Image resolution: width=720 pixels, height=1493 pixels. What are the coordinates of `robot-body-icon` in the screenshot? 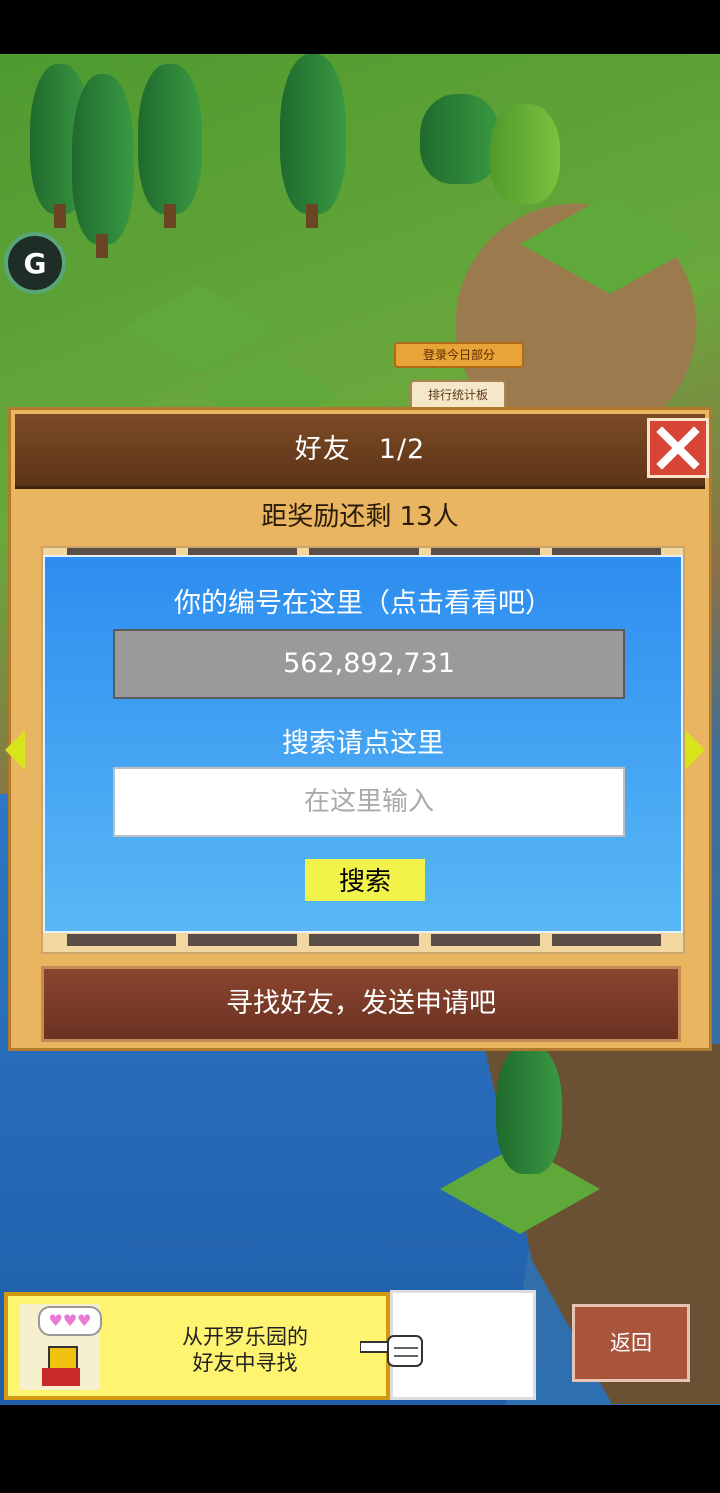 It's located at (61, 1377).